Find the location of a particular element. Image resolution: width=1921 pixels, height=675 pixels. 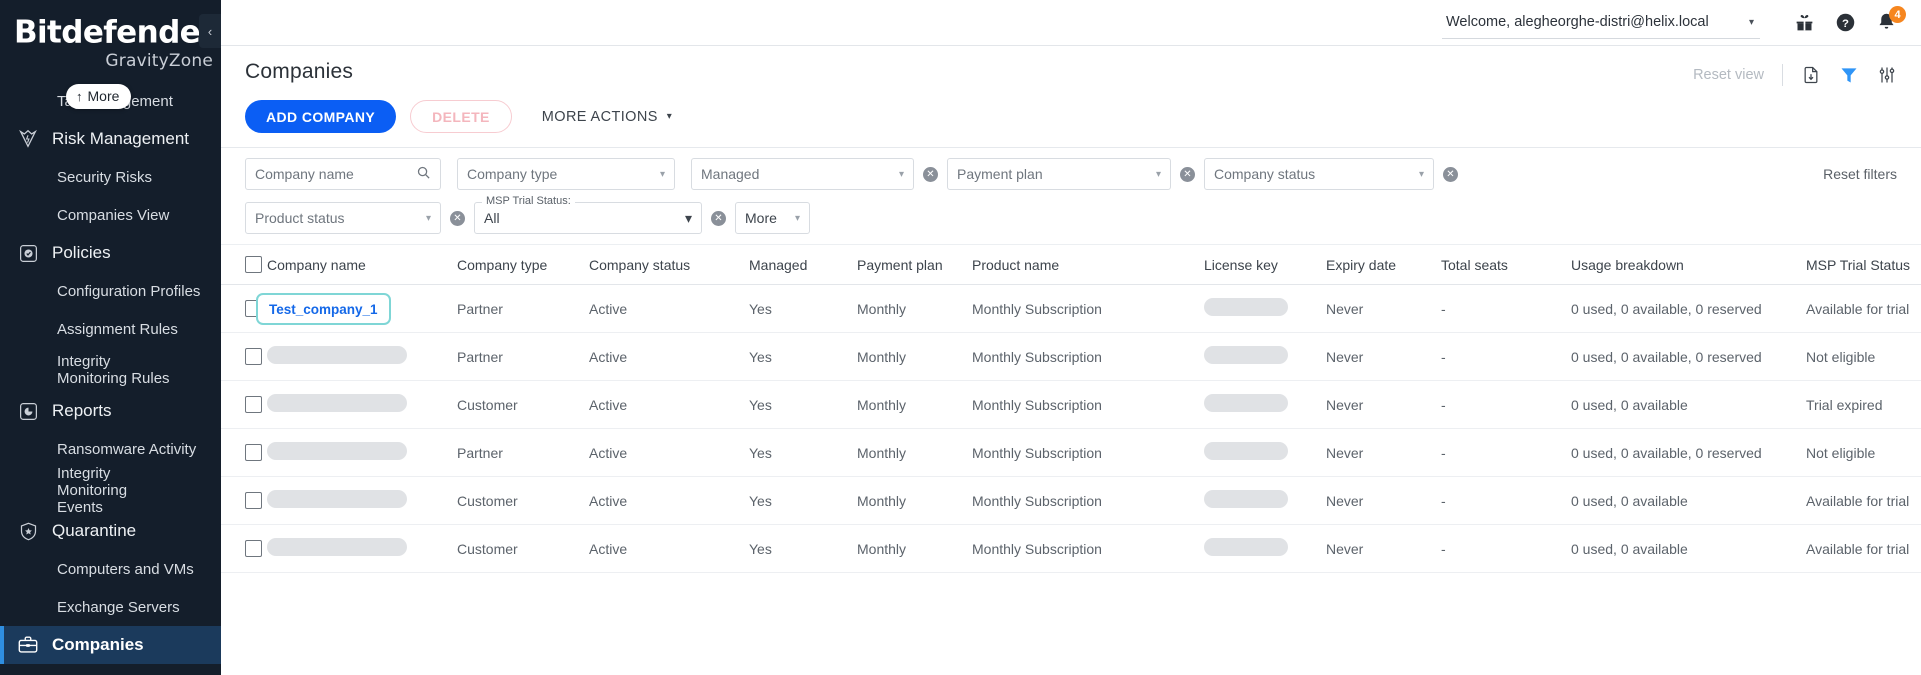

sidebar-item-label: Quarantine is located at coordinates (94, 530).